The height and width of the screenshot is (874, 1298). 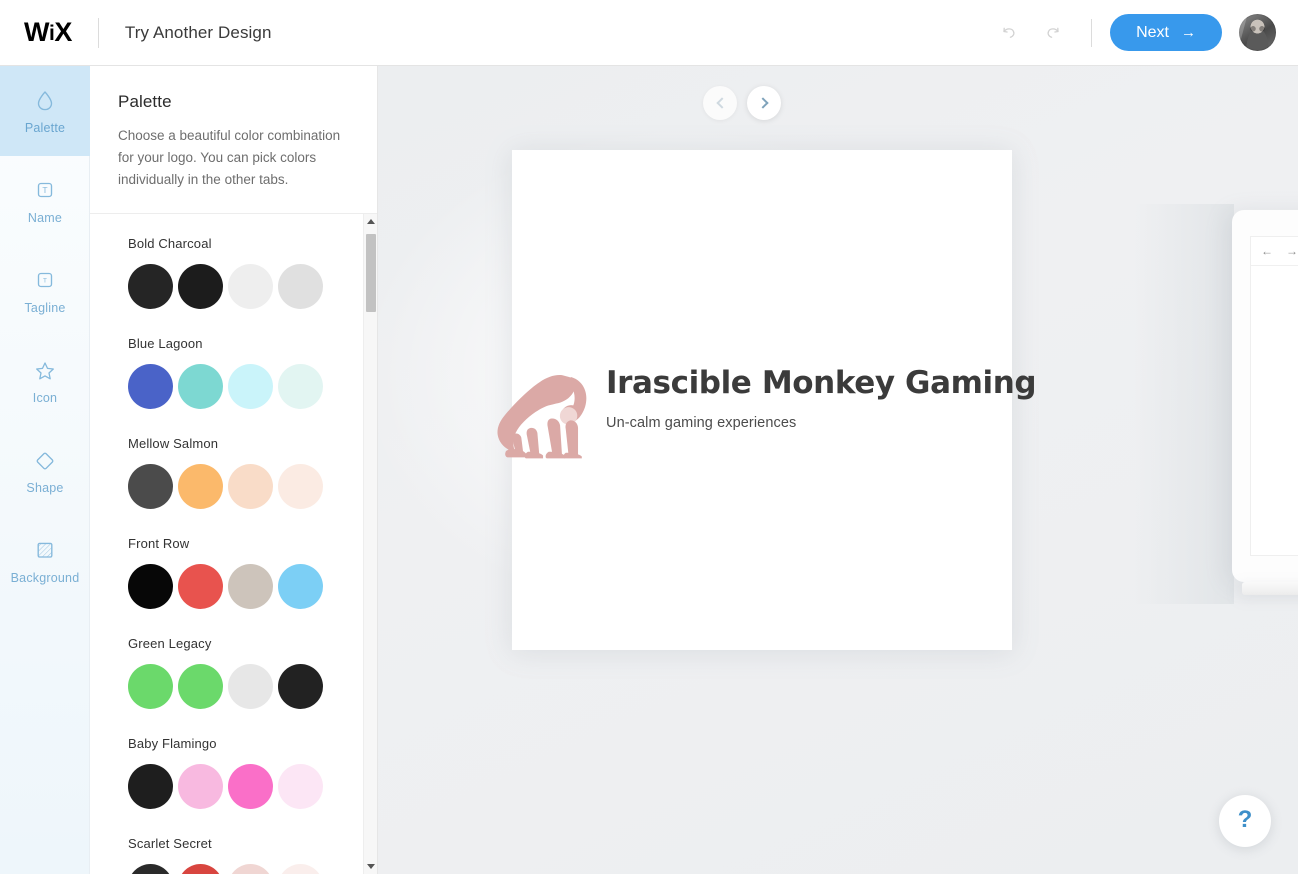 I want to click on redo-arrow-icon, so click(x=1053, y=32).